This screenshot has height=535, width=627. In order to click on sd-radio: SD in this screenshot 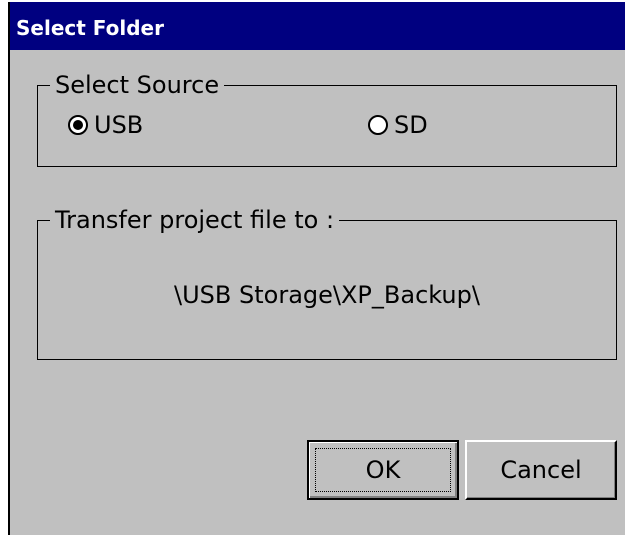, I will do `click(398, 125)`.